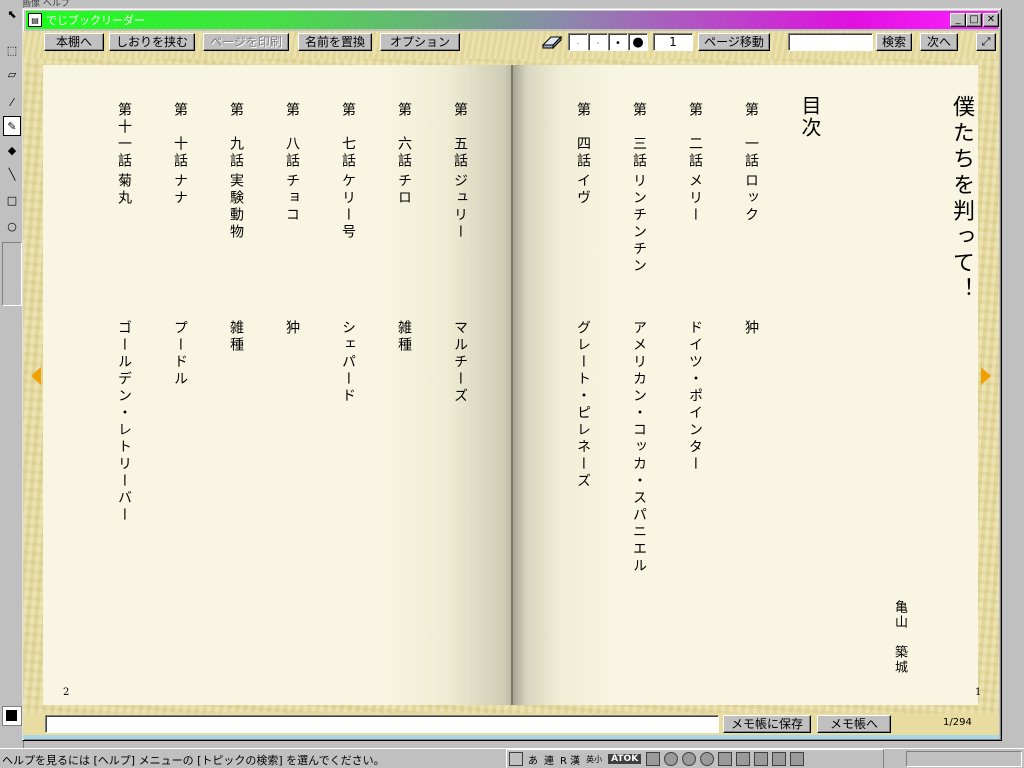 Image resolution: width=1024 pixels, height=768 pixels. What do you see at coordinates (671, 759) in the screenshot?
I see `ime-tool-icon` at bounding box center [671, 759].